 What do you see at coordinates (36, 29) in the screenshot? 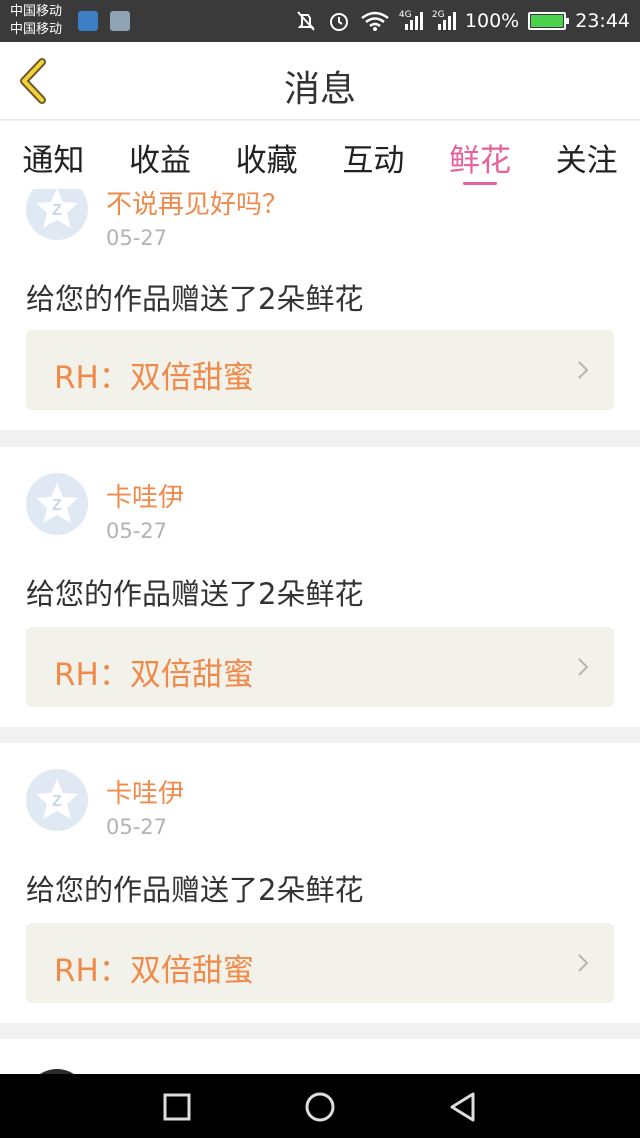
I see `carrier-2: 中国移动` at bounding box center [36, 29].